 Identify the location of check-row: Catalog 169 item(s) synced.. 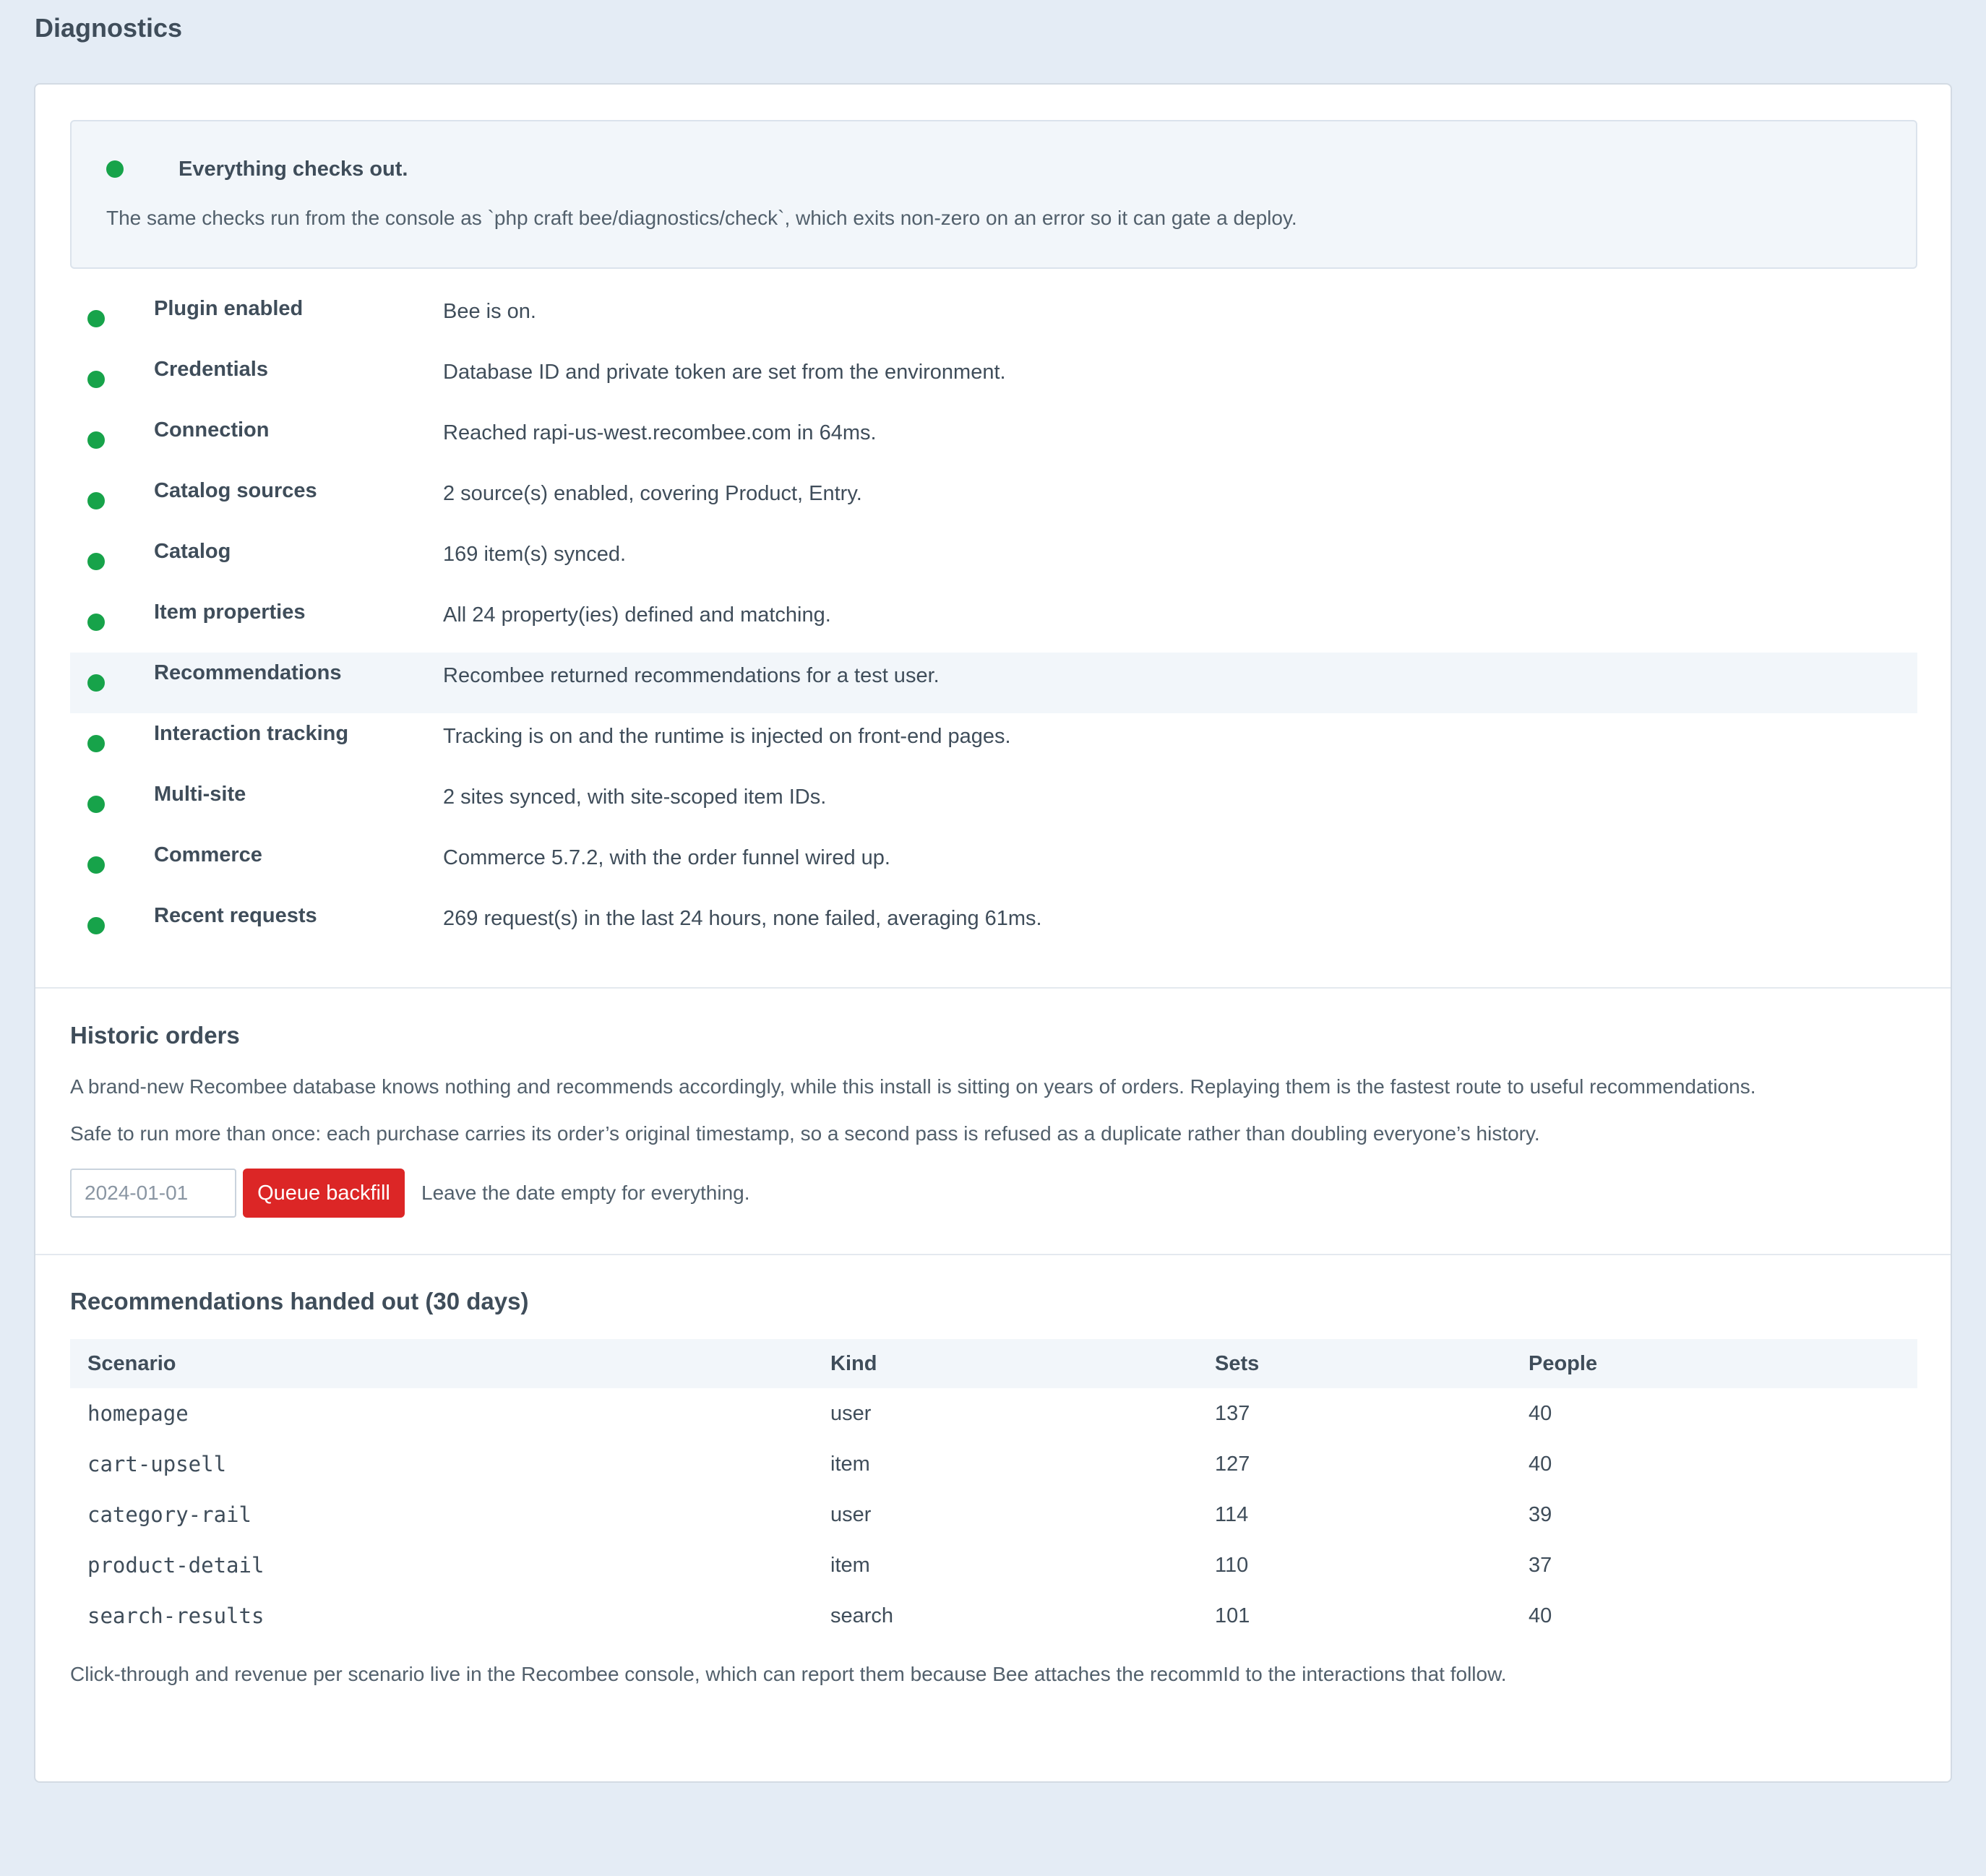
(993, 561).